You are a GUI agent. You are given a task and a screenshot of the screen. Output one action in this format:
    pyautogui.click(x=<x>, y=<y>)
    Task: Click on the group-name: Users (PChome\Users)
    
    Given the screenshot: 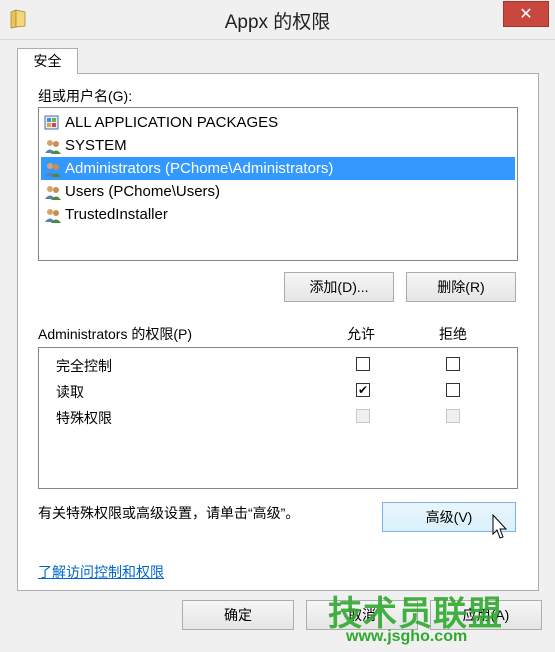 What is the action you would take?
    pyautogui.click(x=143, y=191)
    